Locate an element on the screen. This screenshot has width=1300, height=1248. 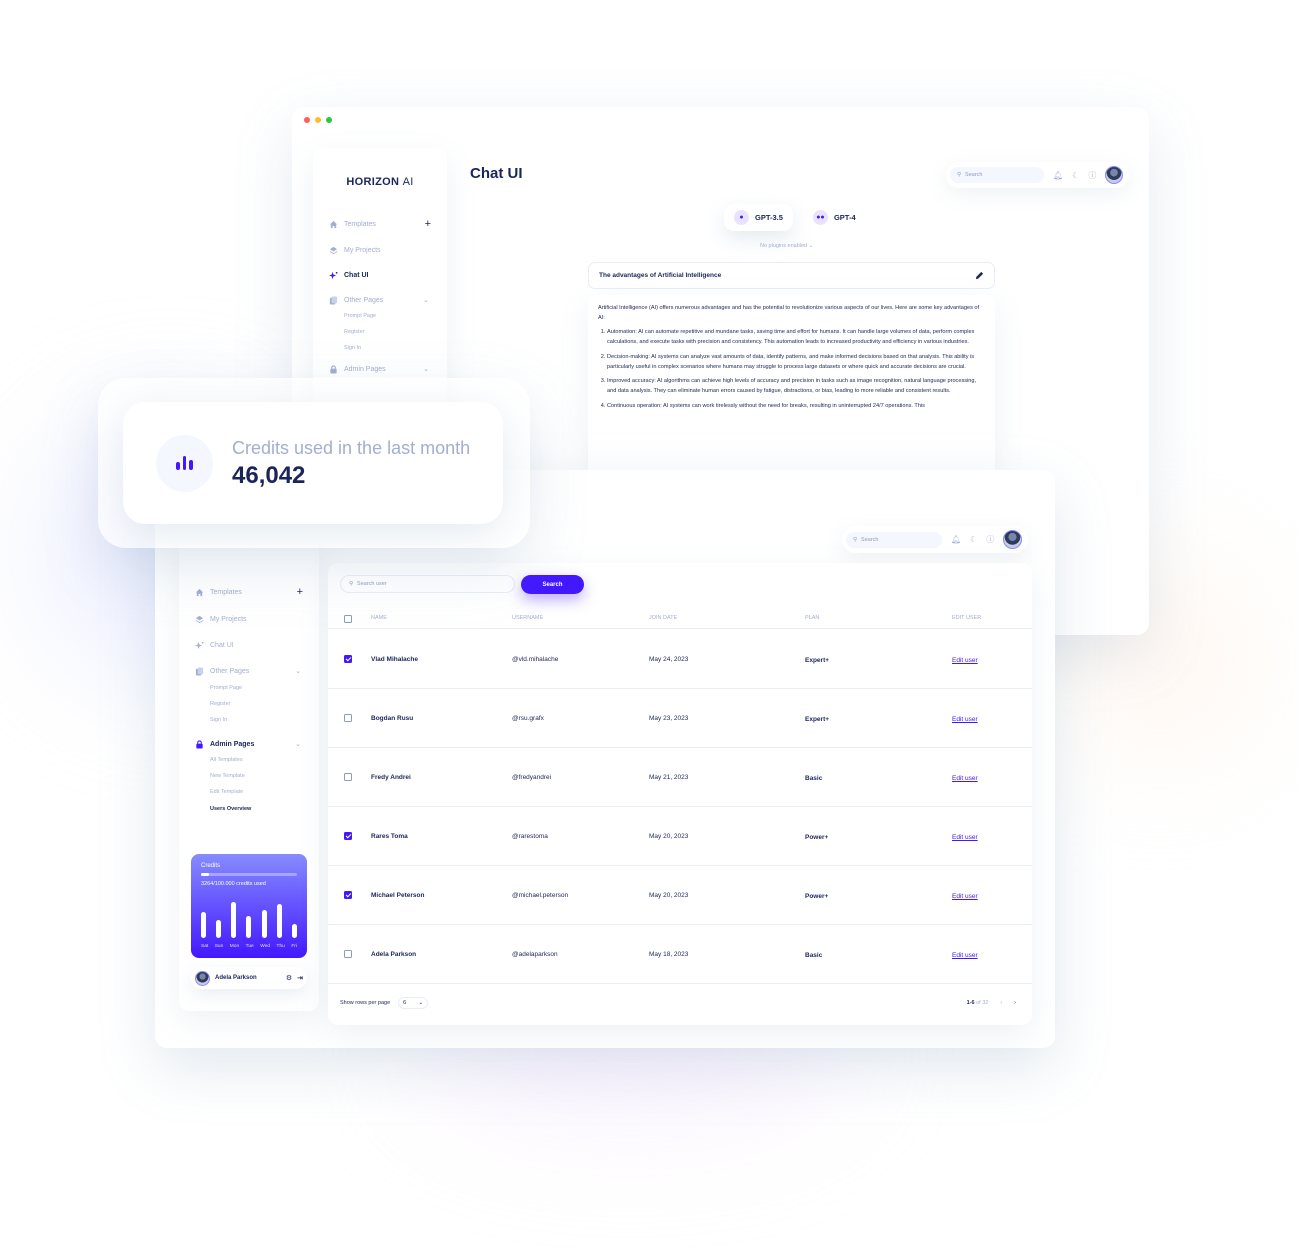
next-page-icon: › is located at coordinates (1015, 1003).